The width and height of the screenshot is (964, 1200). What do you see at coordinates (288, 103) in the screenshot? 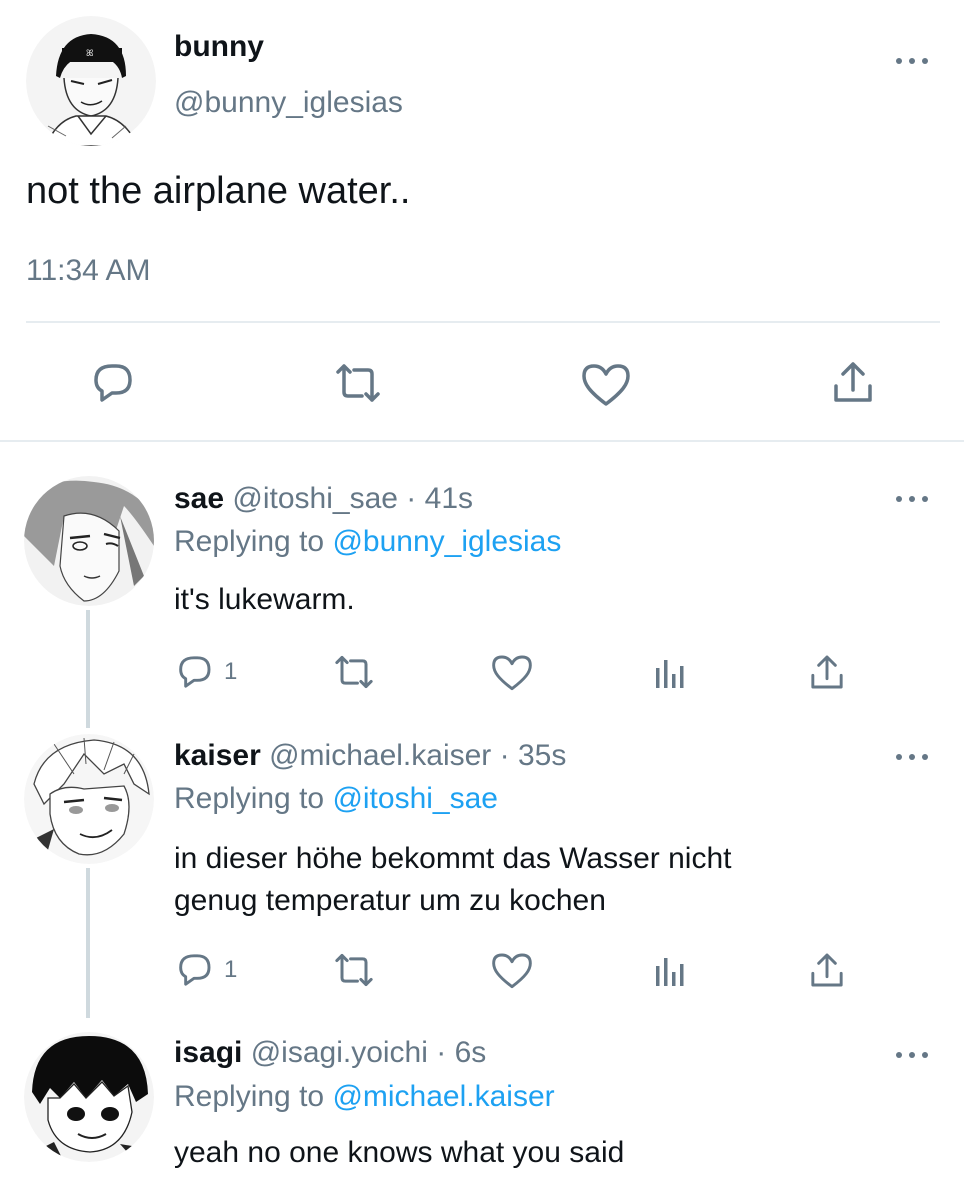
I see `user-handle: @bunny_iglesias` at bounding box center [288, 103].